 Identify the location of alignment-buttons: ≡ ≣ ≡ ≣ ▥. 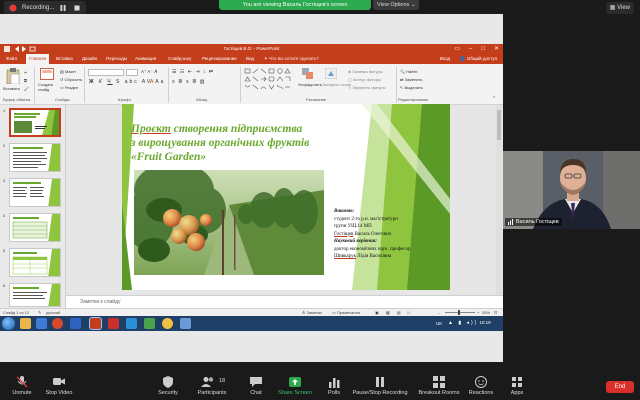
(189, 82).